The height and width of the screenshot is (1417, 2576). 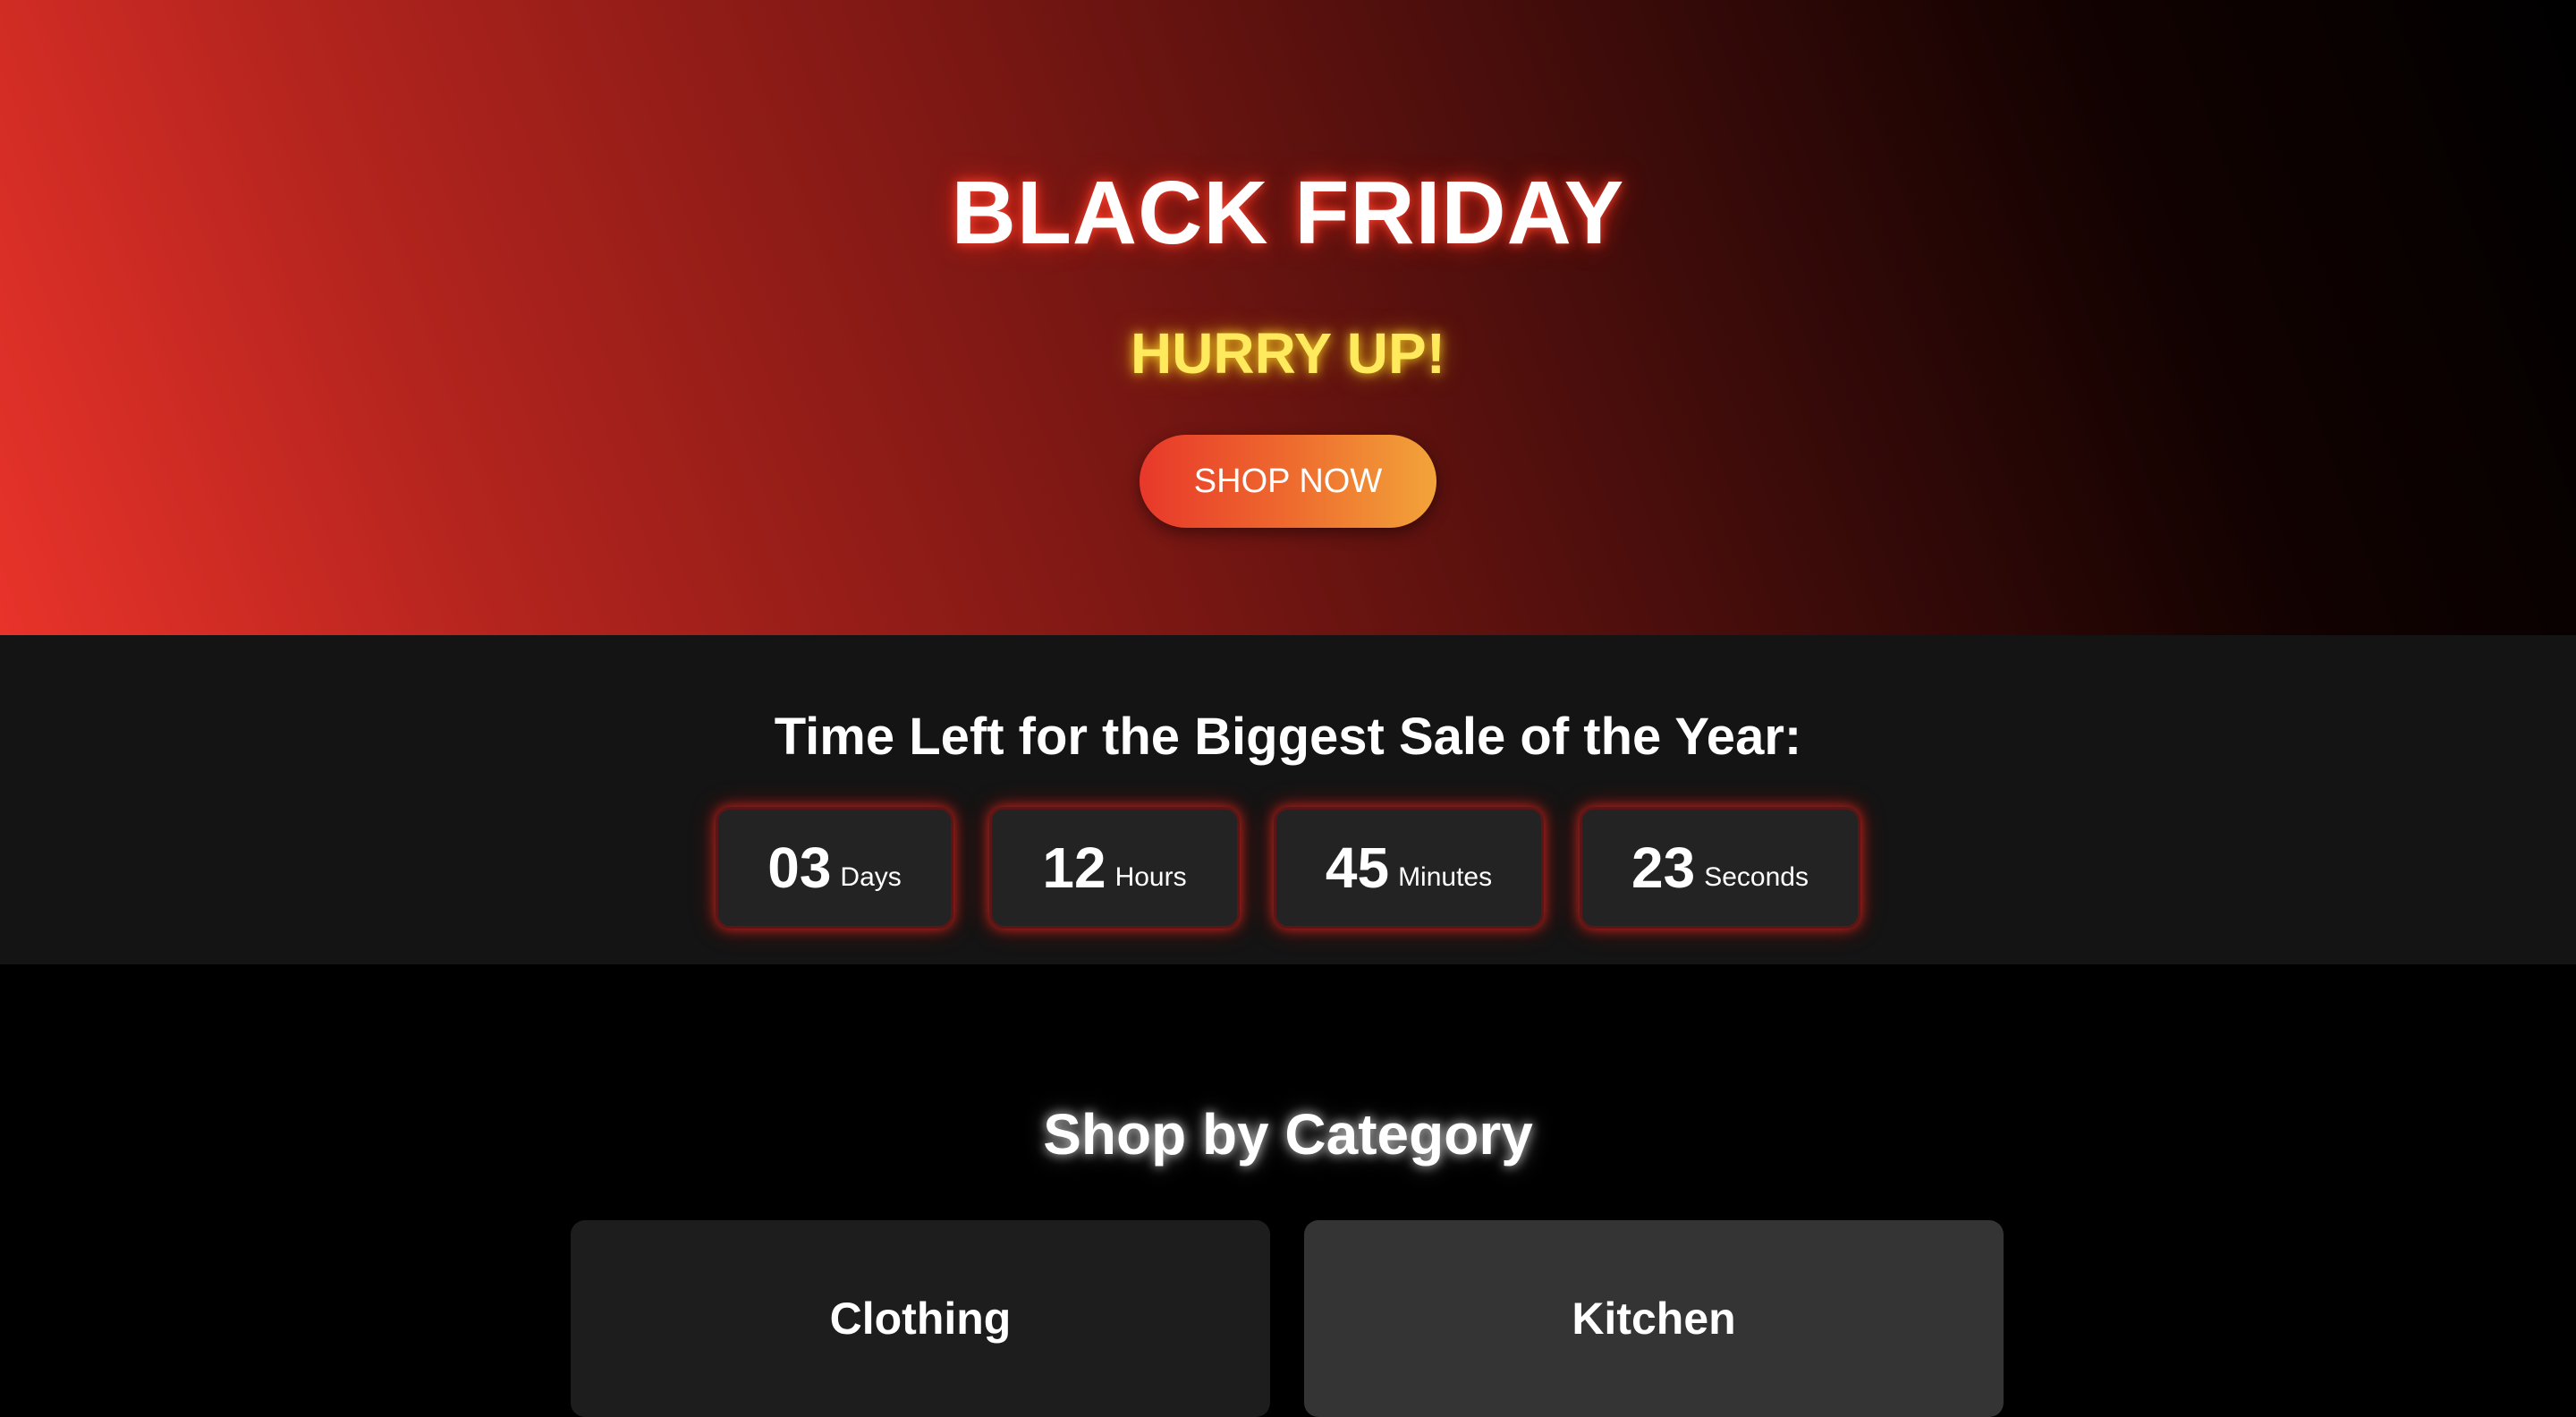 What do you see at coordinates (799, 868) in the screenshot?
I see `countdown-days-value: 03` at bounding box center [799, 868].